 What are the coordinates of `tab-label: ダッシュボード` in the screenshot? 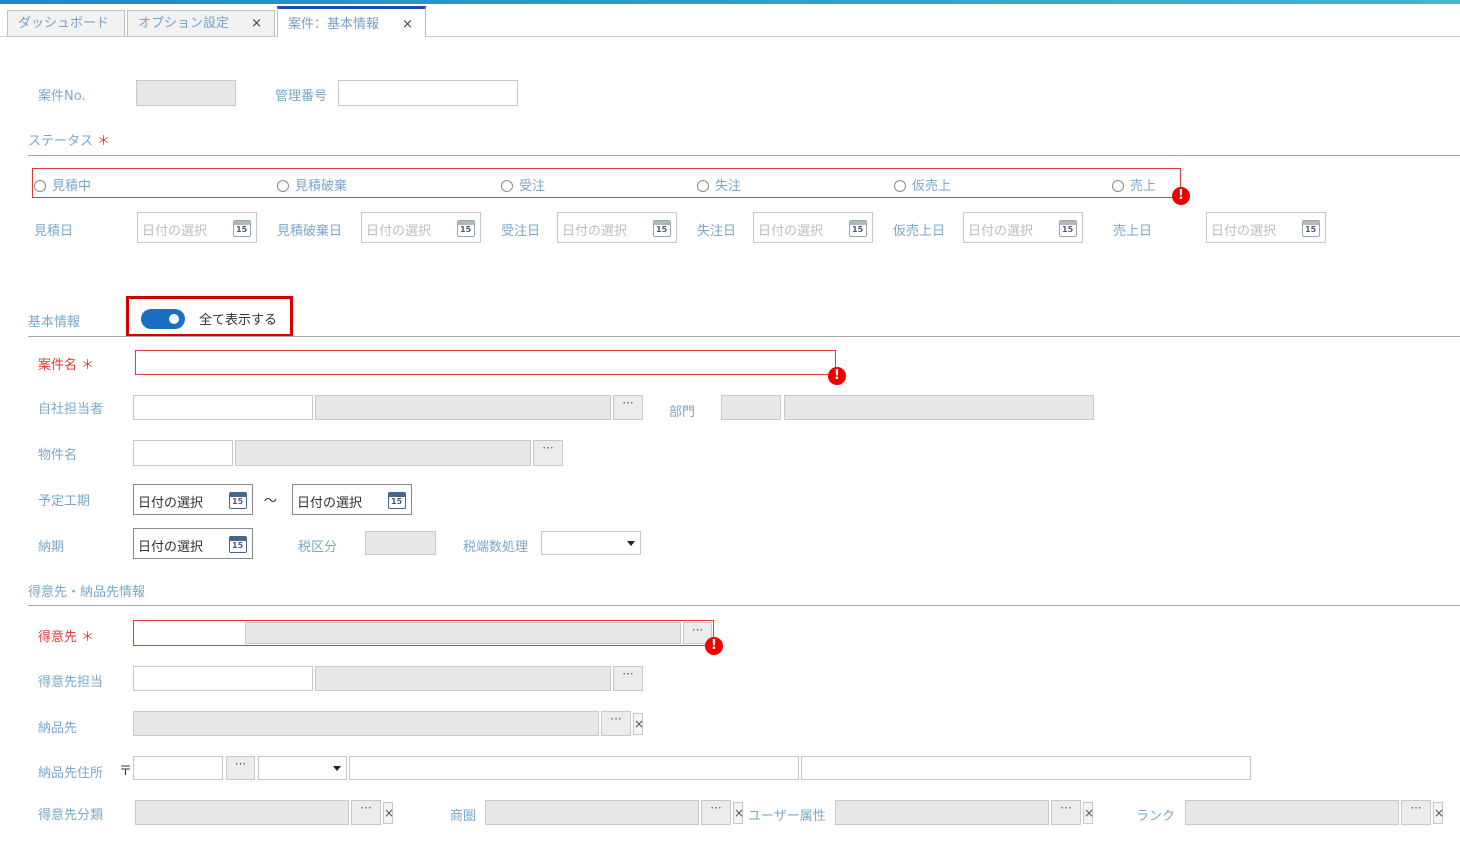 It's located at (64, 23).